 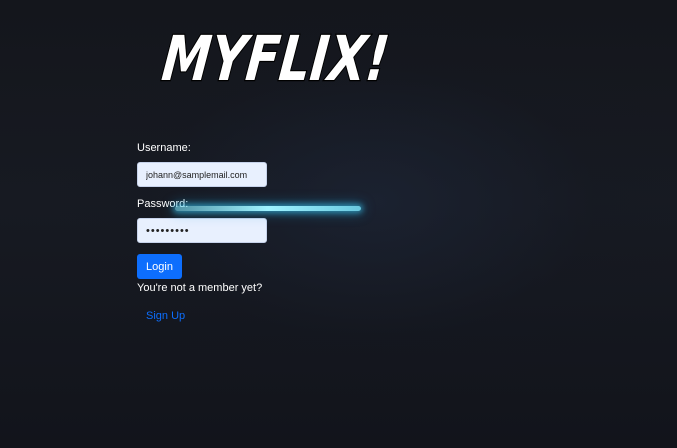 I want to click on member-prompt-text: You're not a member yet?, so click(x=200, y=288).